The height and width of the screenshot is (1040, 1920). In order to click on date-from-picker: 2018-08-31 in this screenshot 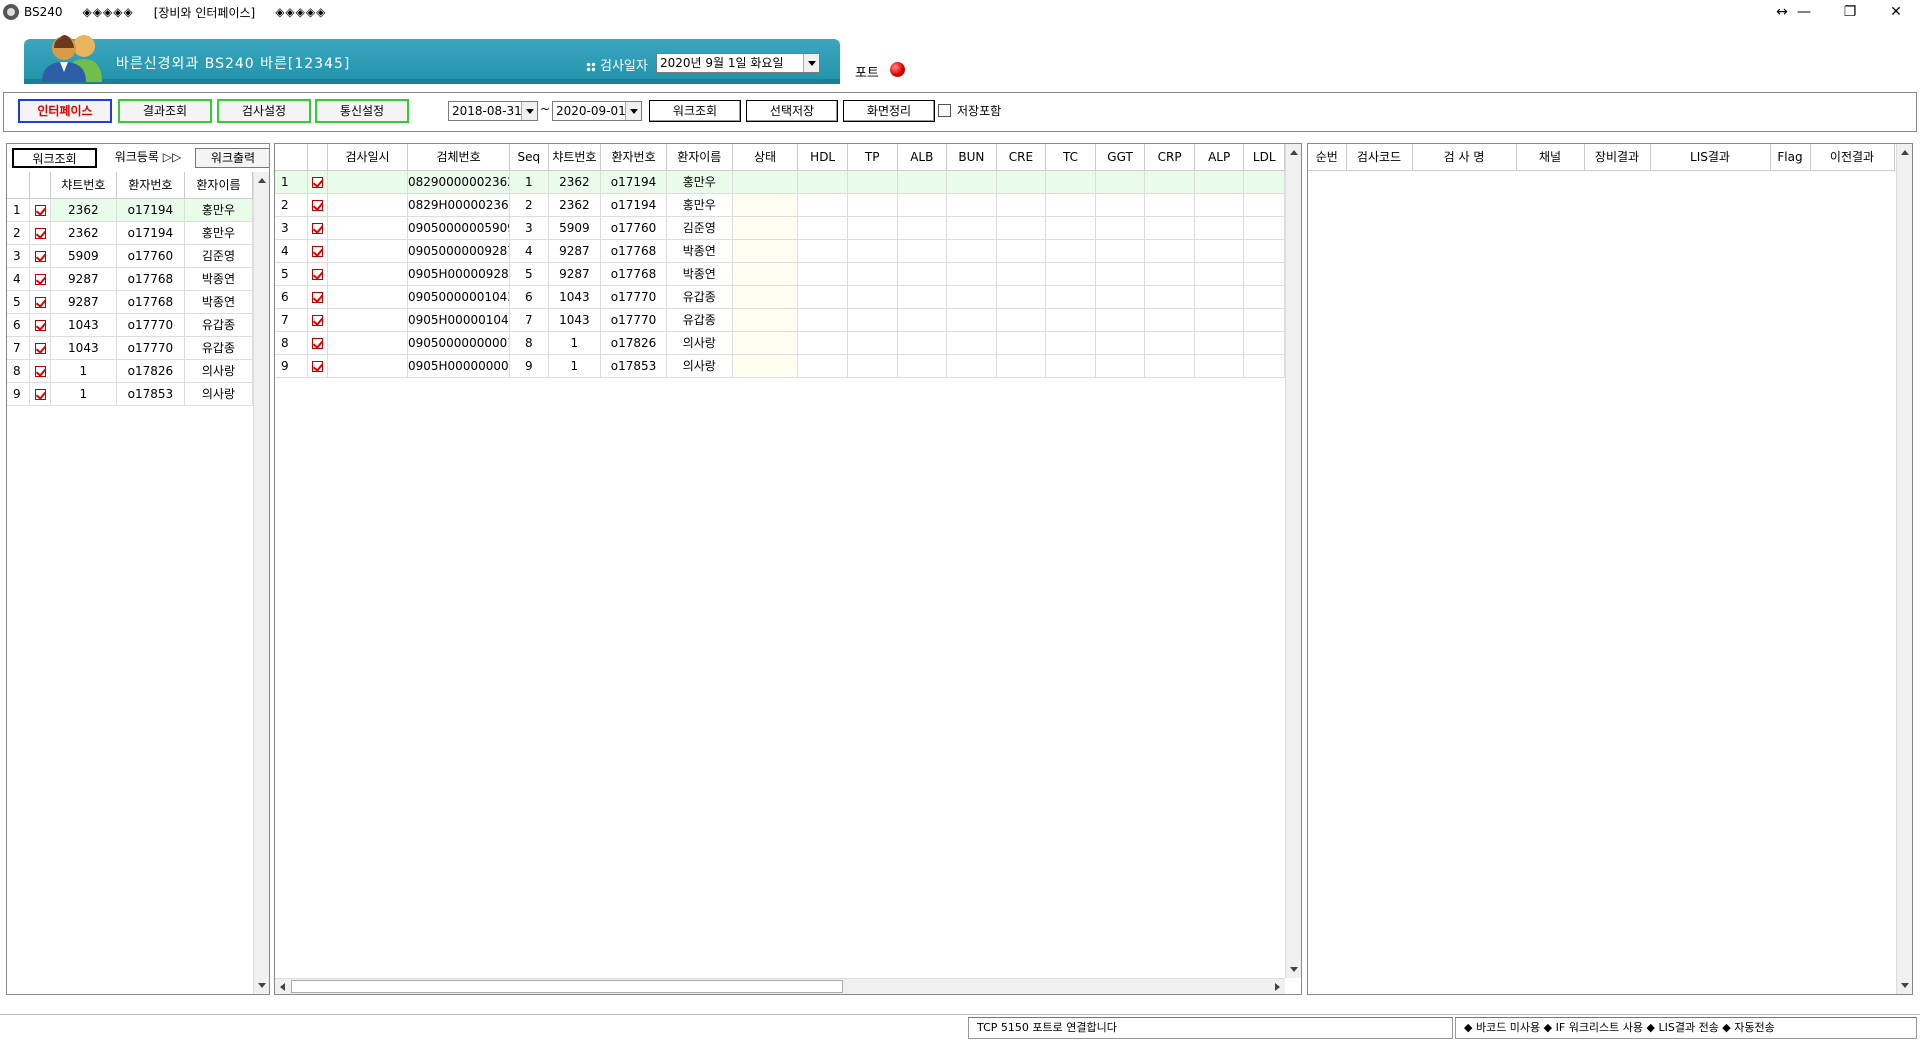, I will do `click(493, 111)`.